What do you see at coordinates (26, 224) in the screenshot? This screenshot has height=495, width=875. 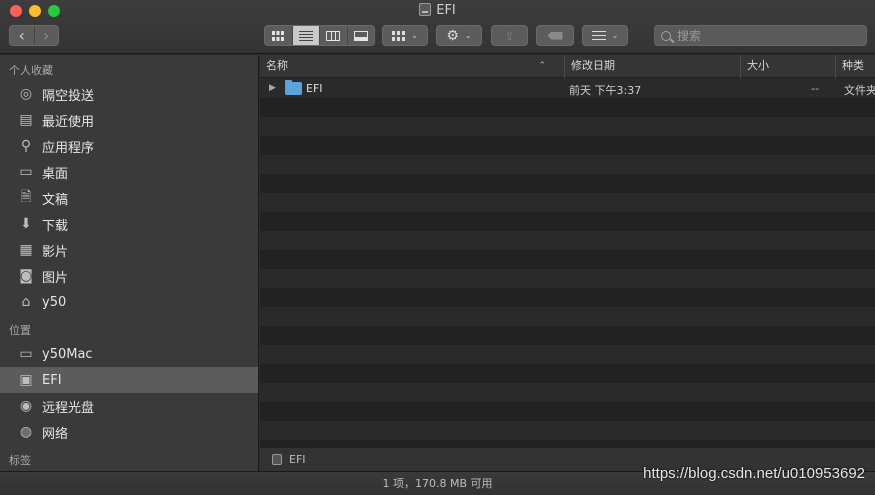 I see `downloads-icon: ⬇` at bounding box center [26, 224].